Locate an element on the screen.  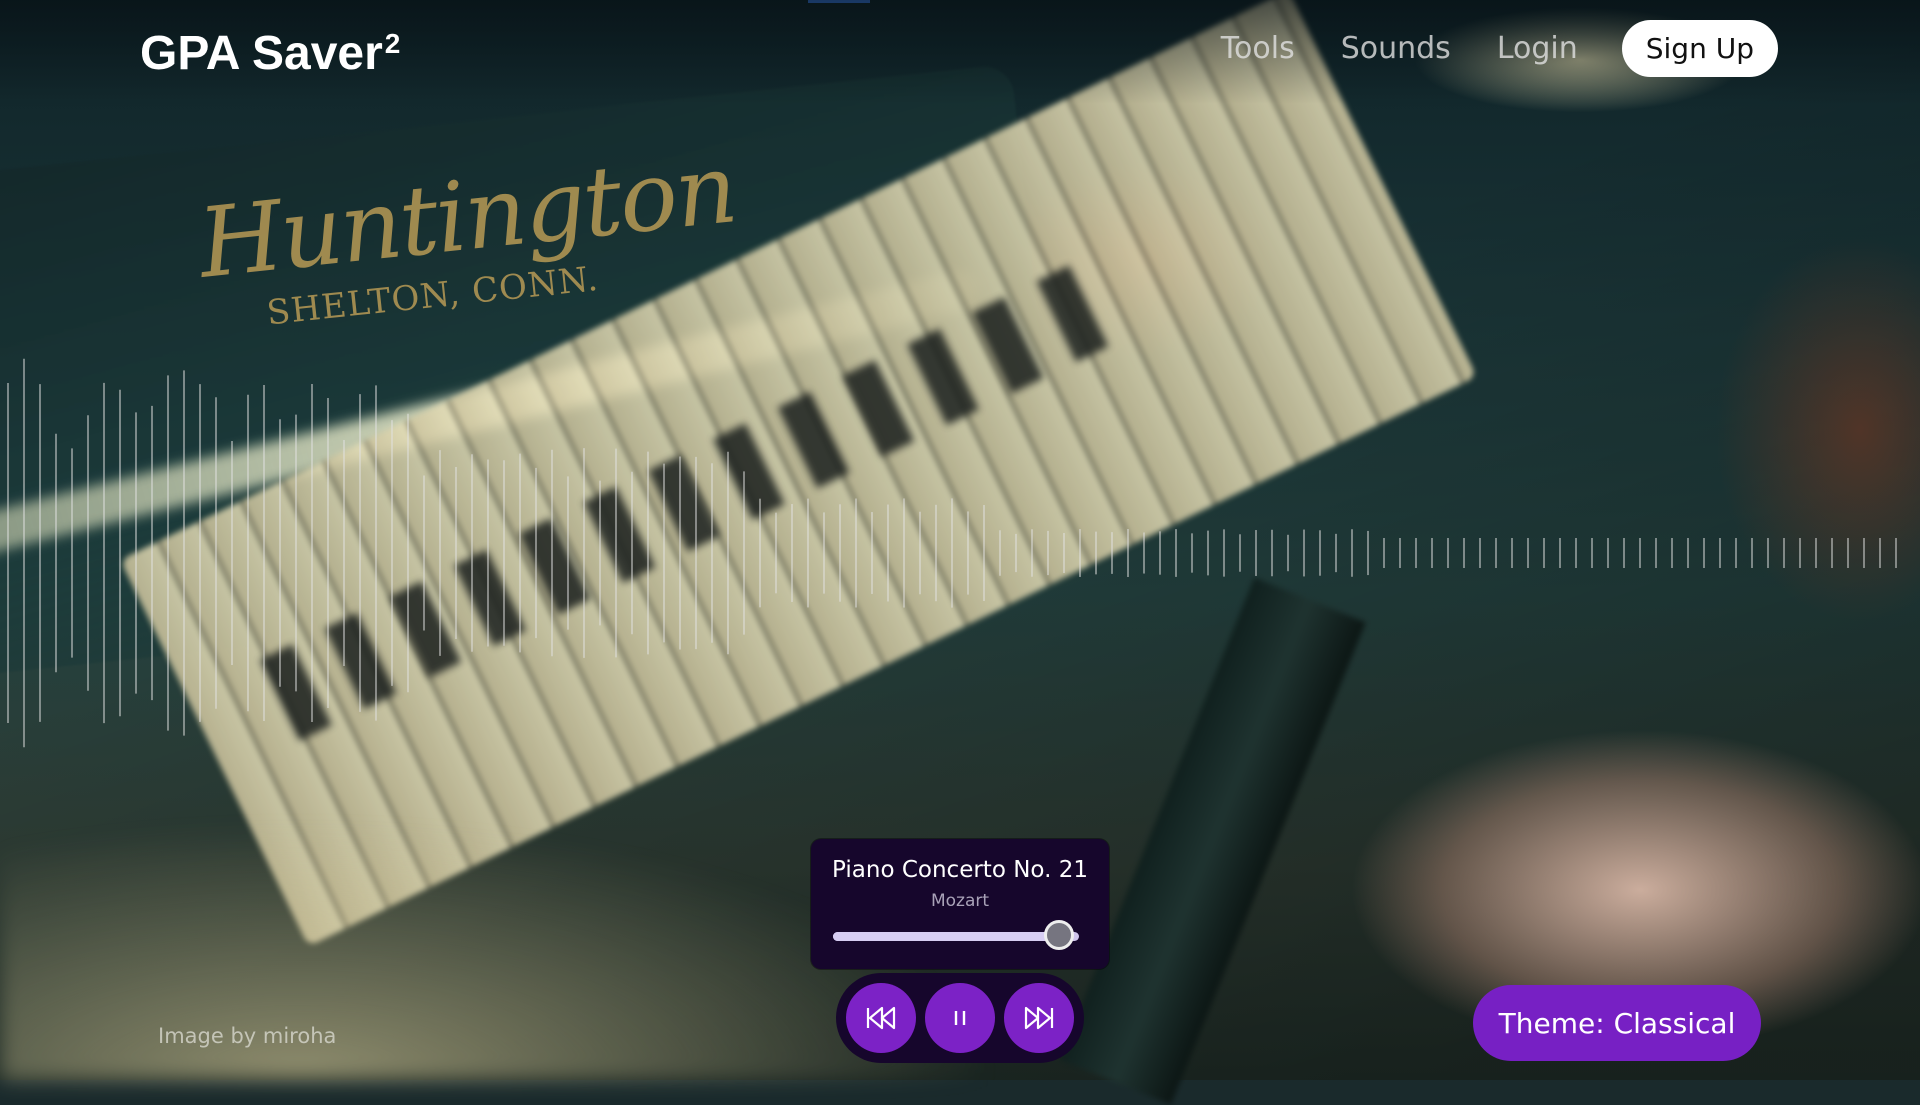
top-navigation: GPA Saver2 Tools Sounds Login Sign Up is located at coordinates (960, 52).